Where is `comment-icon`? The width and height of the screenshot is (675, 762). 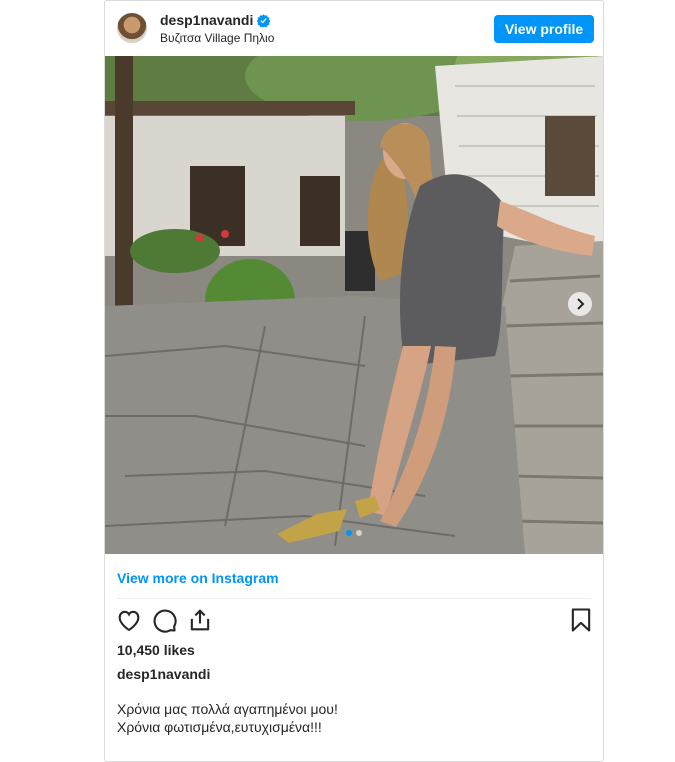 comment-icon is located at coordinates (164, 620).